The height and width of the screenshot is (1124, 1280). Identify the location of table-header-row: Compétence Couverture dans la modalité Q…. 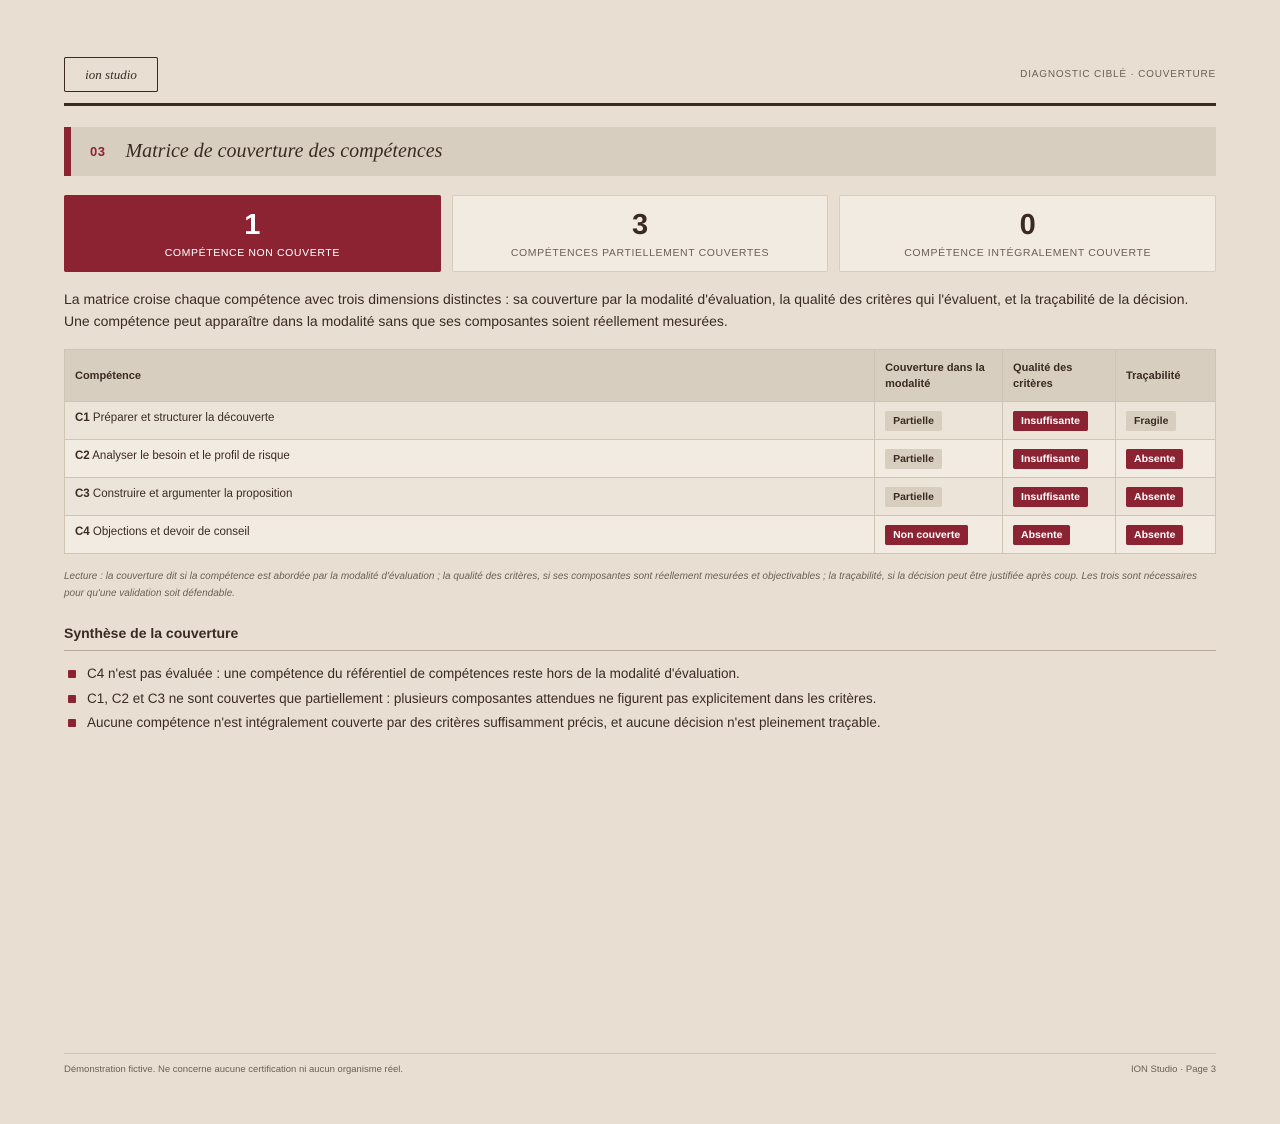
(639, 375).